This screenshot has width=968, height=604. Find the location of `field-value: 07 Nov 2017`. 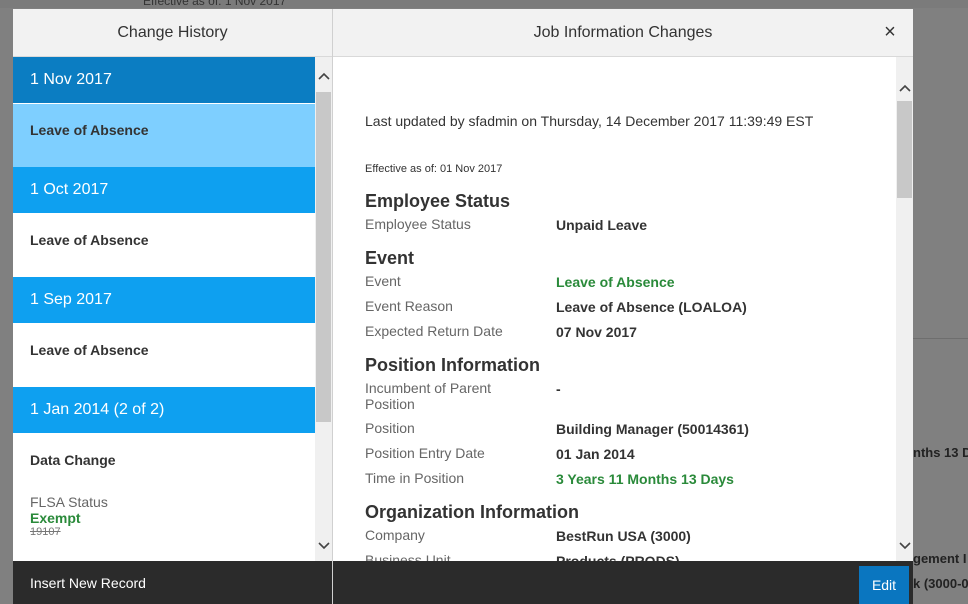

field-value: 07 Nov 2017 is located at coordinates (596, 332).